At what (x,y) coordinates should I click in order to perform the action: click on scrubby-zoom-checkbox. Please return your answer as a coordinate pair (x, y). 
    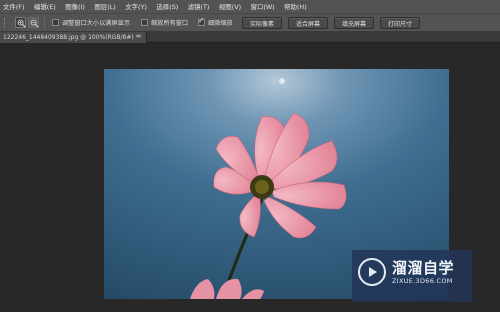
    Looking at the image, I should click on (201, 21).